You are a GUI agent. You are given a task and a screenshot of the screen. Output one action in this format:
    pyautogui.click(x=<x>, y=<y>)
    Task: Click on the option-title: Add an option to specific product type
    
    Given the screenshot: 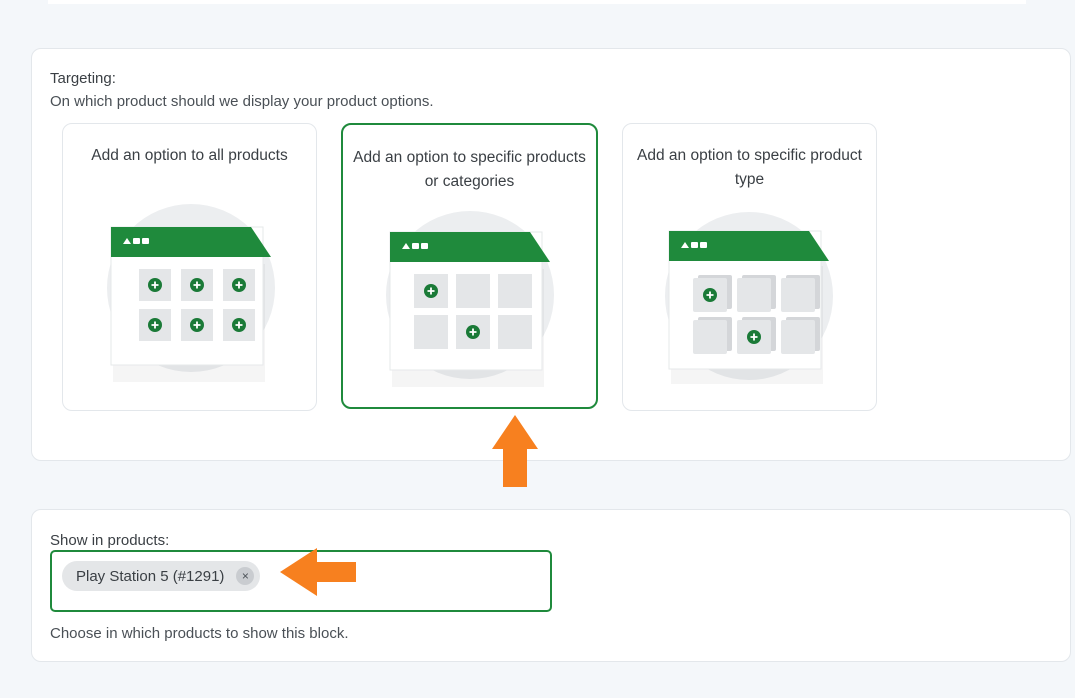 What is the action you would take?
    pyautogui.click(x=749, y=167)
    